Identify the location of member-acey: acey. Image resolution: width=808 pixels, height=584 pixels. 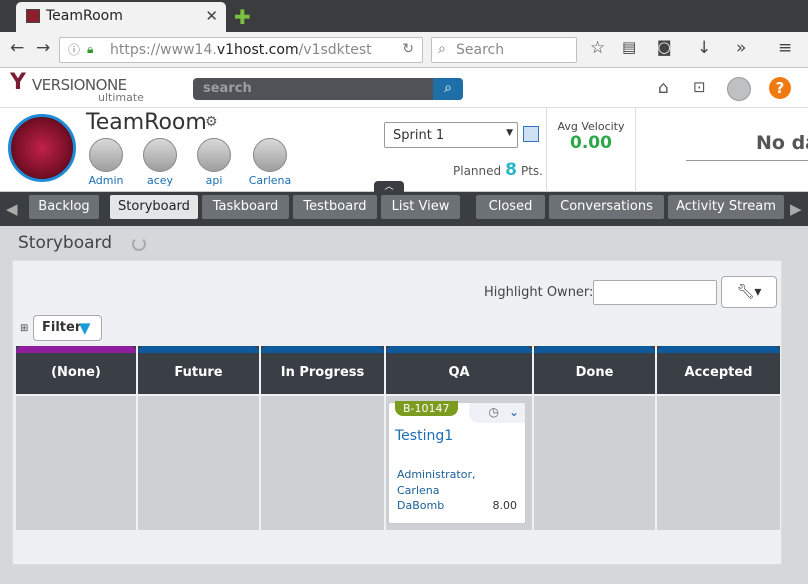
(160, 162).